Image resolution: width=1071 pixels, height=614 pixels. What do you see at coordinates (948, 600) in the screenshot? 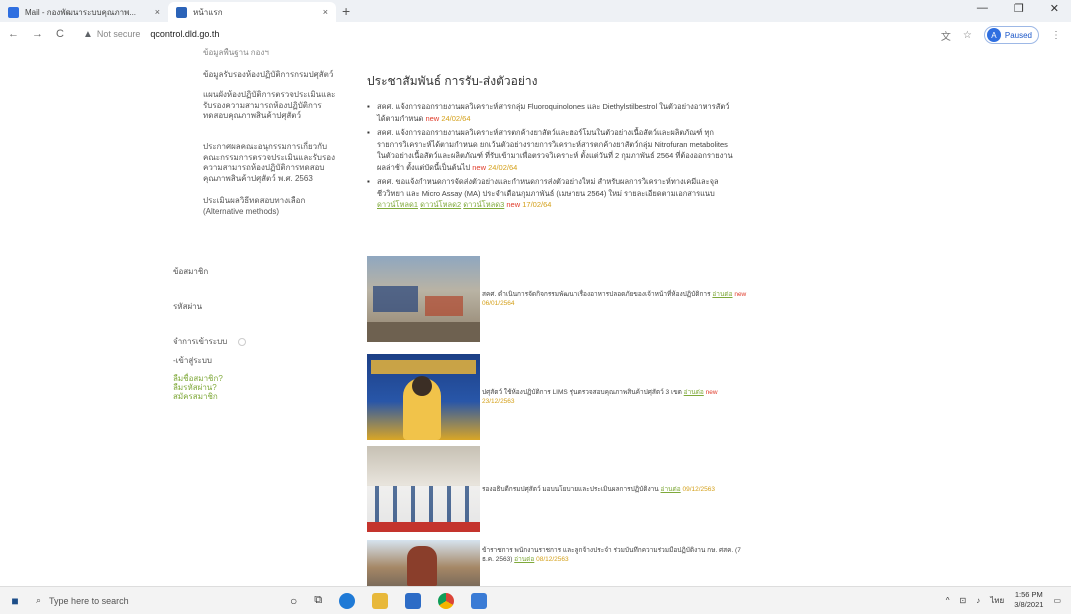
I see `tray-expand-icon: ^` at bounding box center [948, 600].